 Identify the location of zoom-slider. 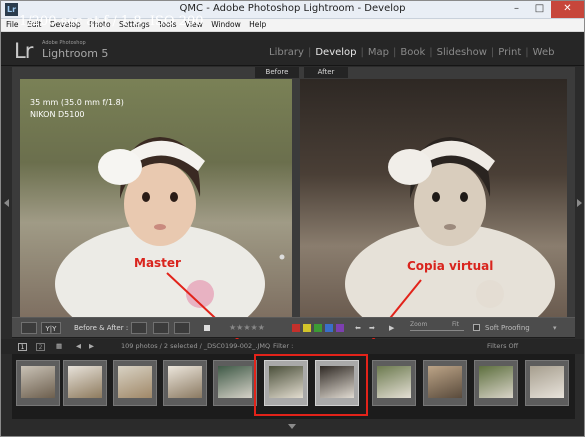
(437, 330).